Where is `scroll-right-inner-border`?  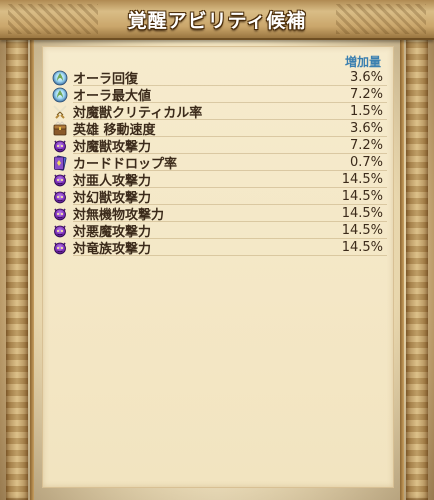
scroll-right-inner-border is located at coordinates (402, 268).